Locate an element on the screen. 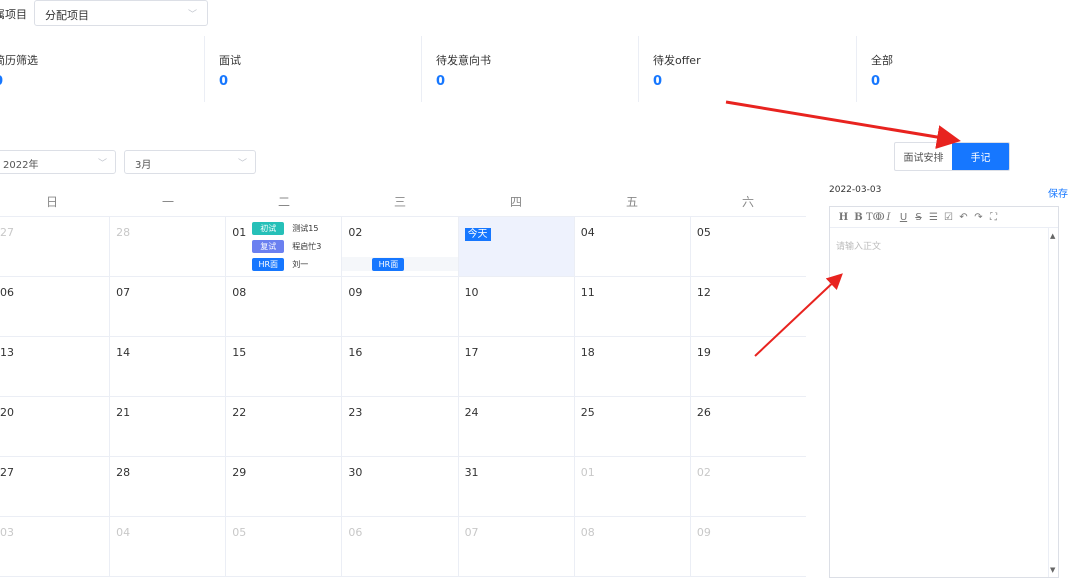 The height and width of the screenshot is (582, 1080). stats-bar: 简历筛选 0 面试 0 待发意向书 0 待发offer 0 全部 0 is located at coordinates (540, 69).